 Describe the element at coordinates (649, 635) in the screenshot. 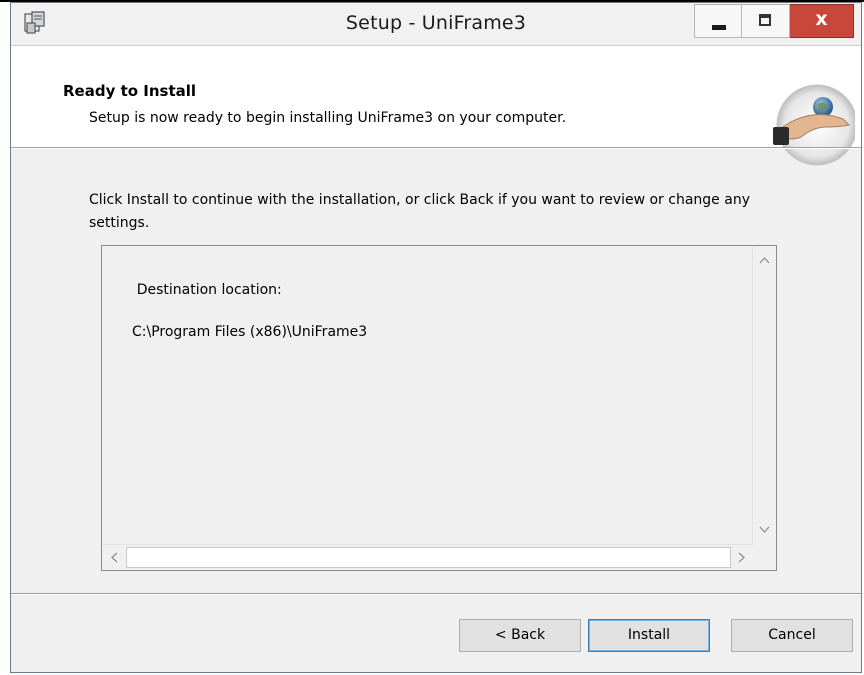

I see `install-button: Install` at that location.